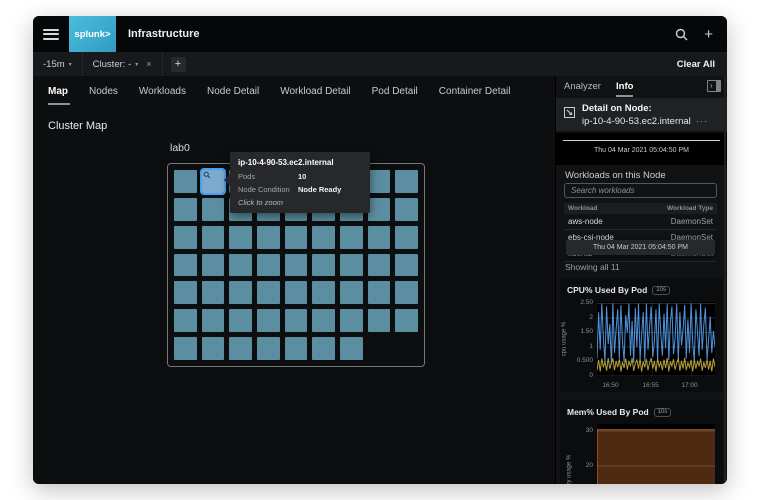 The width and height of the screenshot is (760, 500). Describe the element at coordinates (656, 339) in the screenshot. I see `cpu-plot-area` at that location.